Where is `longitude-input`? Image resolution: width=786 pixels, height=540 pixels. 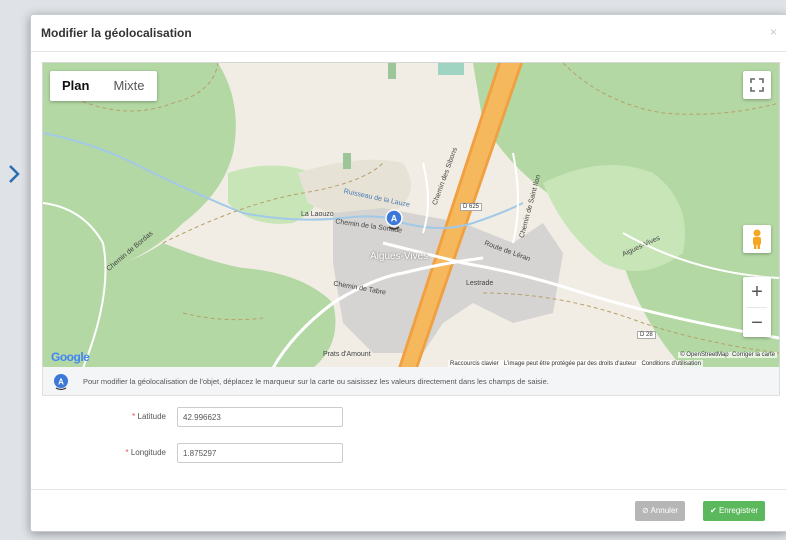 longitude-input is located at coordinates (260, 453).